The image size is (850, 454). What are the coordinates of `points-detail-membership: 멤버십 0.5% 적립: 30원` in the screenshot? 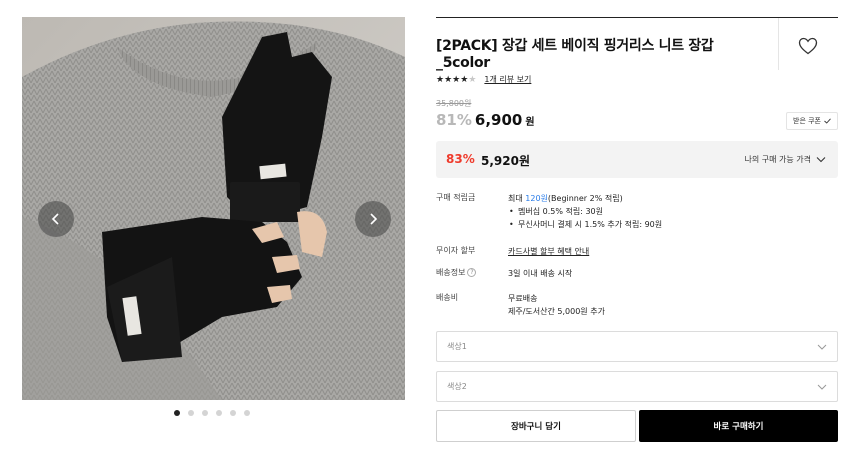 It's located at (668, 211).